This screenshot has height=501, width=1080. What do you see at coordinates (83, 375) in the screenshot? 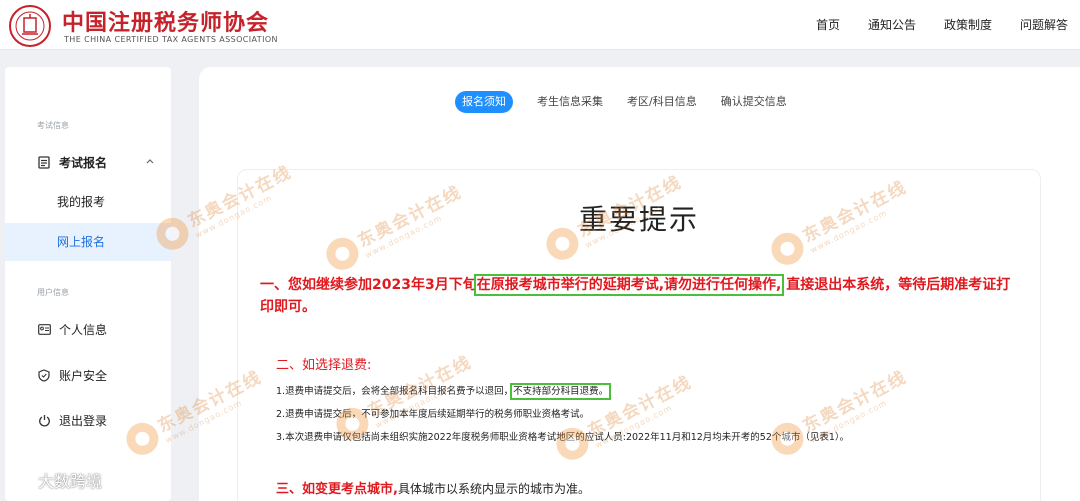
I see `sidebar-item-label: 账户安全` at bounding box center [83, 375].